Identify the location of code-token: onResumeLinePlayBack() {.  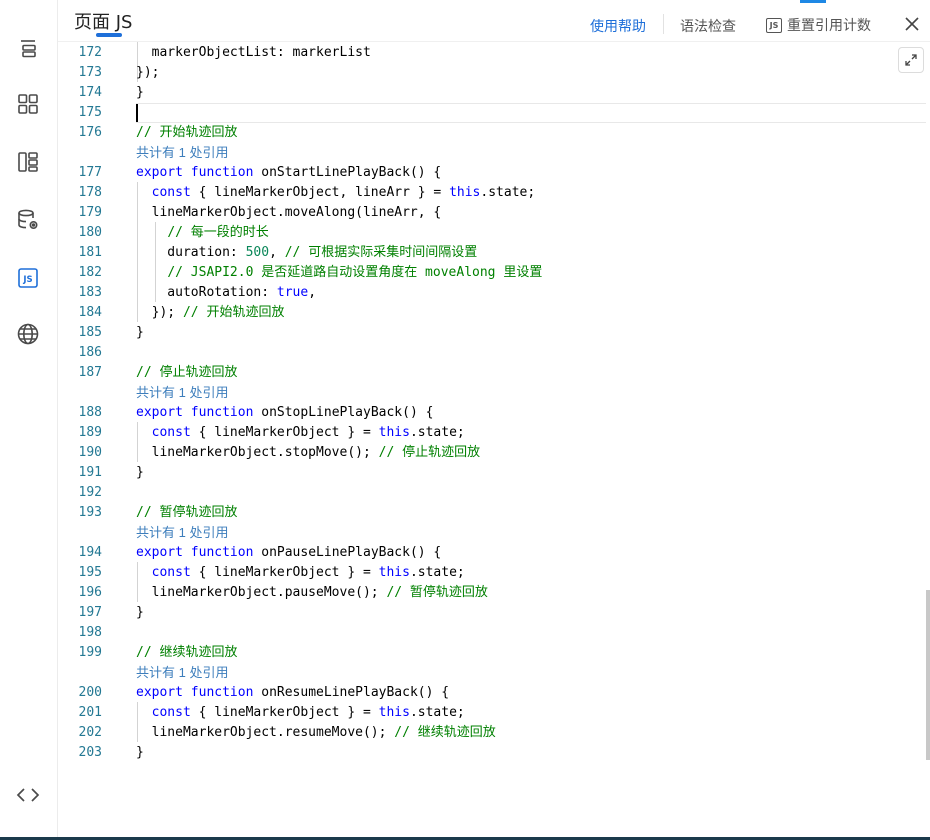
(351, 692).